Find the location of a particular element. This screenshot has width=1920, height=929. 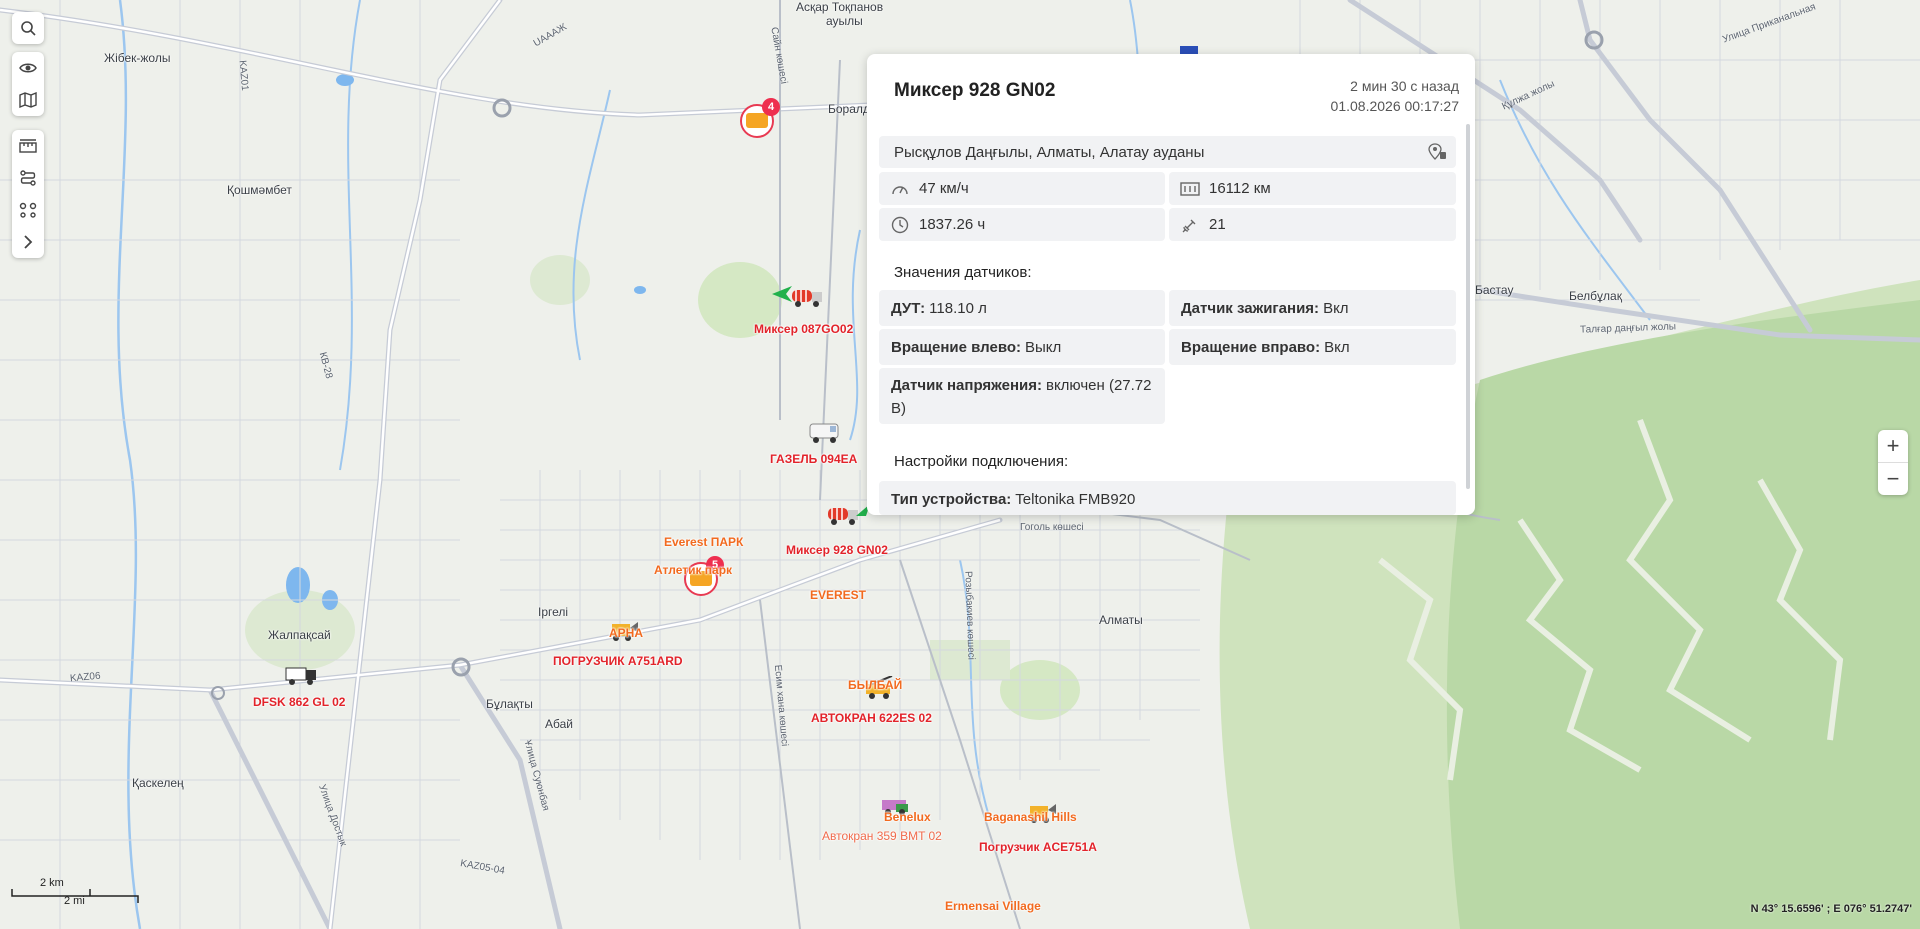

vehicle-label: Погрузчик ACE751A is located at coordinates (1038, 847).